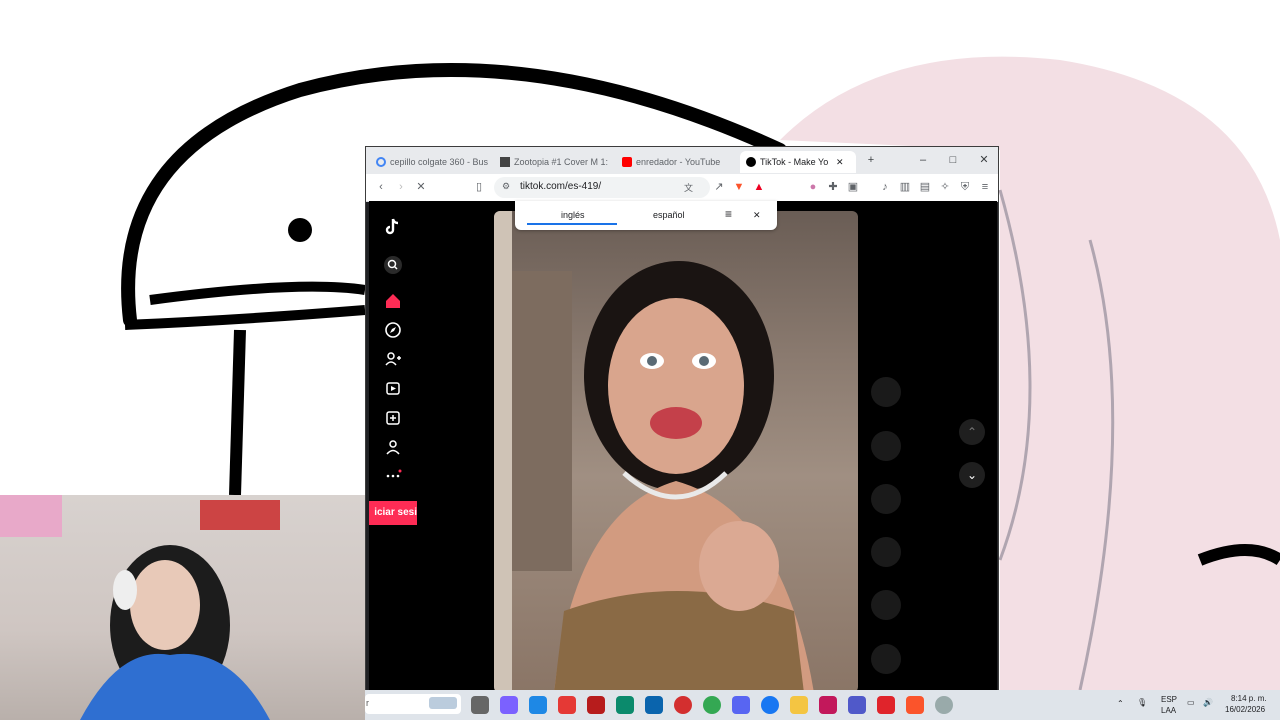  I want to click on copilot-icon, so click(509, 705).